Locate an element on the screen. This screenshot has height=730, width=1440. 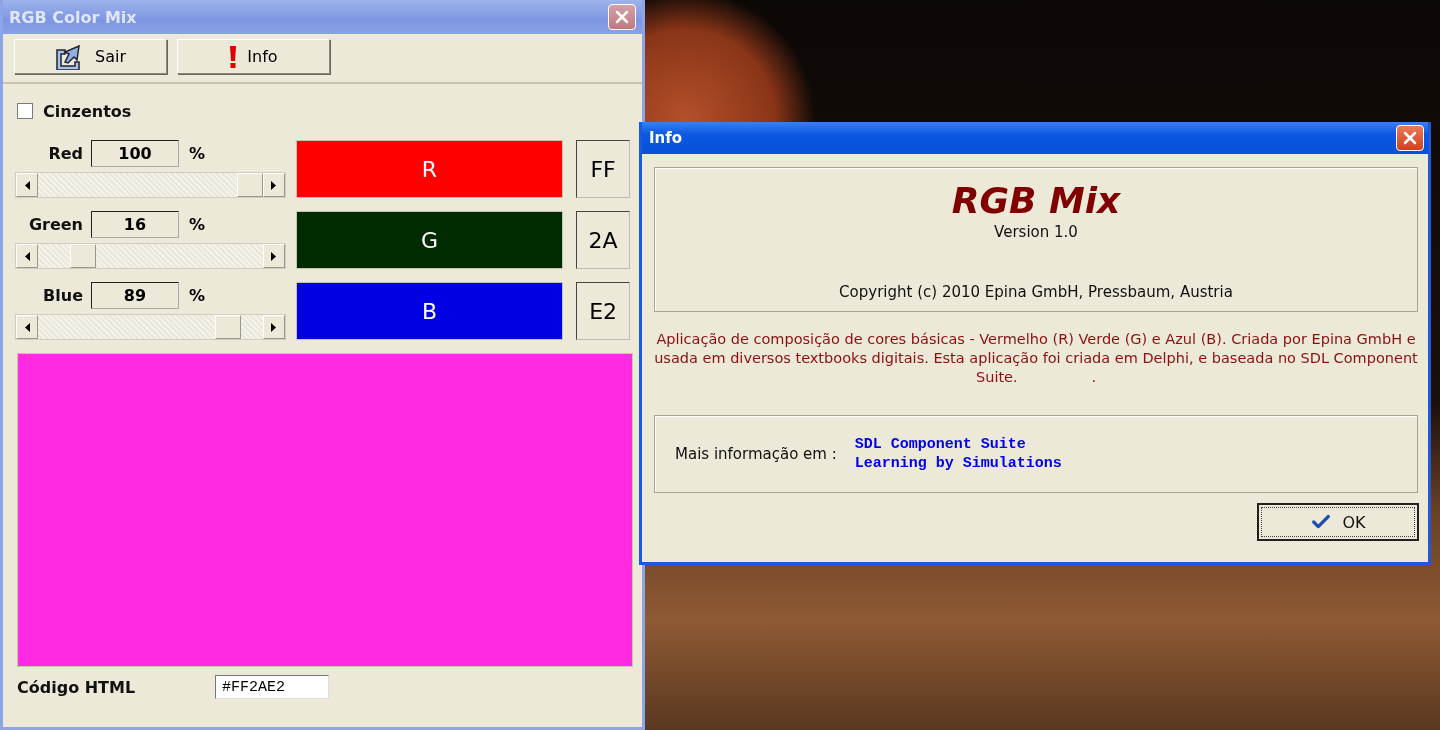
exit-button: Sair is located at coordinates (90, 56).